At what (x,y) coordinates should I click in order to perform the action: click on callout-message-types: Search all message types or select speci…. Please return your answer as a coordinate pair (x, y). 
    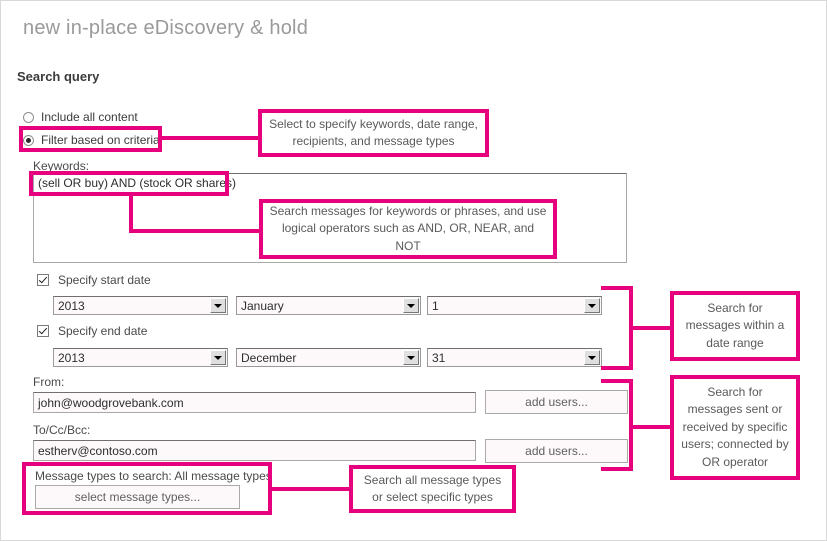
    Looking at the image, I should click on (432, 489).